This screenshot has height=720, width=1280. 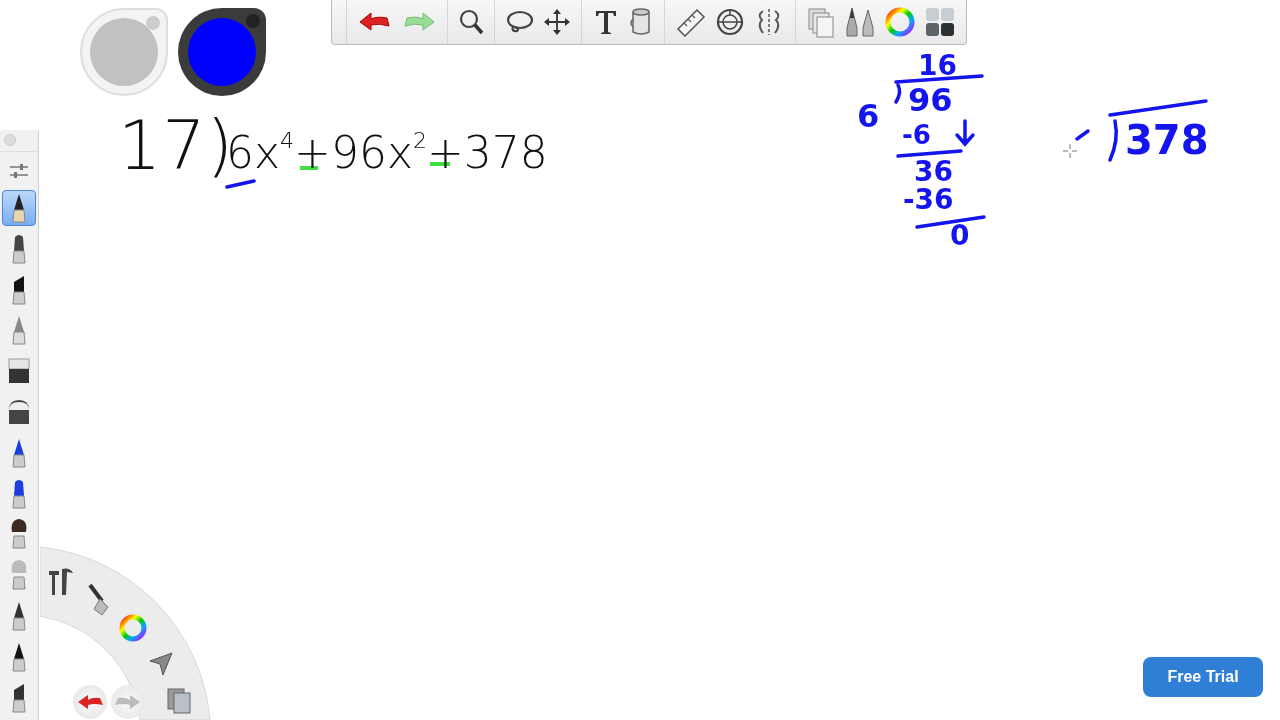 What do you see at coordinates (241, 184) in the screenshot?
I see `underline-stroke` at bounding box center [241, 184].